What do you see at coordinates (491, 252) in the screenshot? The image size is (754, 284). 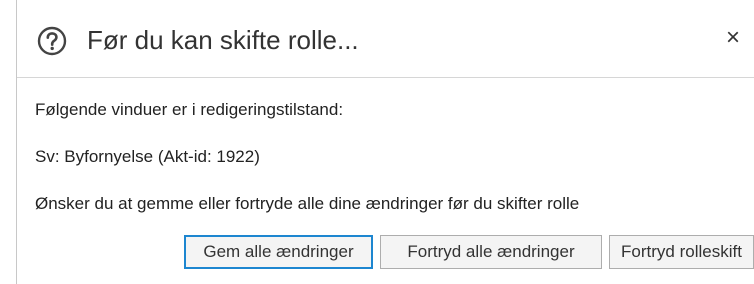 I see `undo-all-changes-button: Fortryd alle ændringer` at bounding box center [491, 252].